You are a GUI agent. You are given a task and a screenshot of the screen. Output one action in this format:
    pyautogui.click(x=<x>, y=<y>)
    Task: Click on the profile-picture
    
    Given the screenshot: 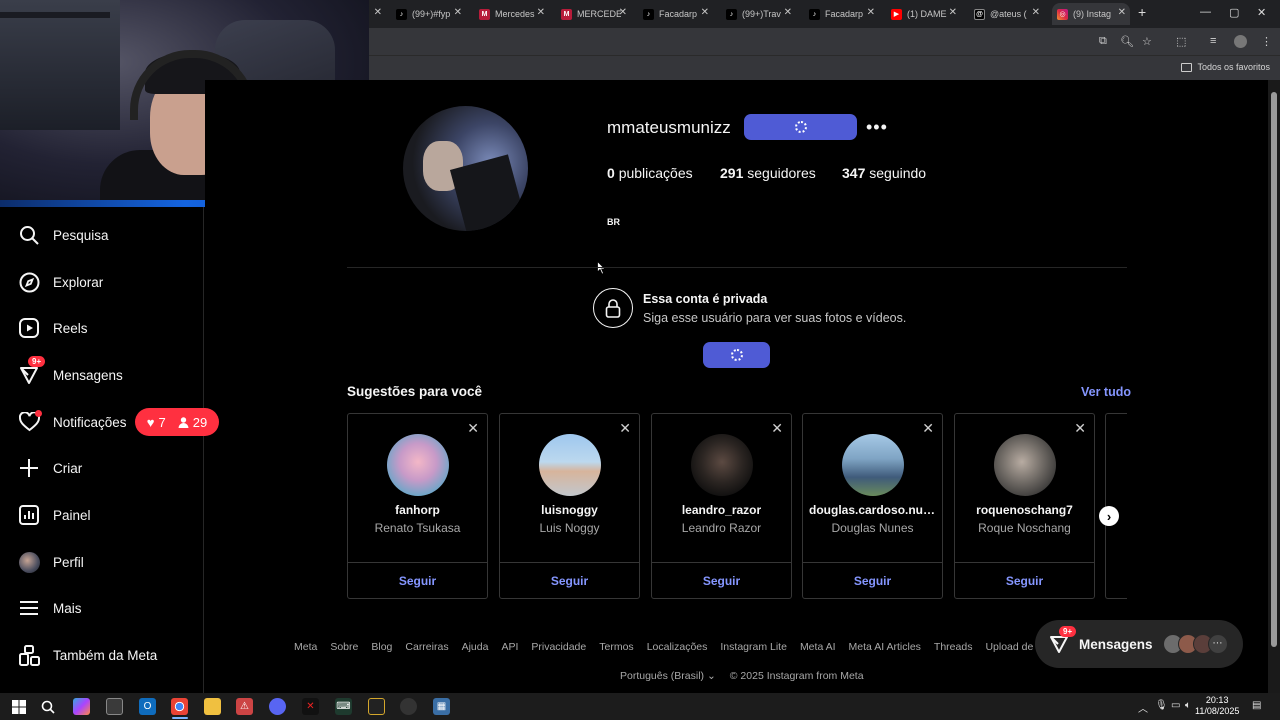 What is the action you would take?
    pyautogui.click(x=465, y=168)
    